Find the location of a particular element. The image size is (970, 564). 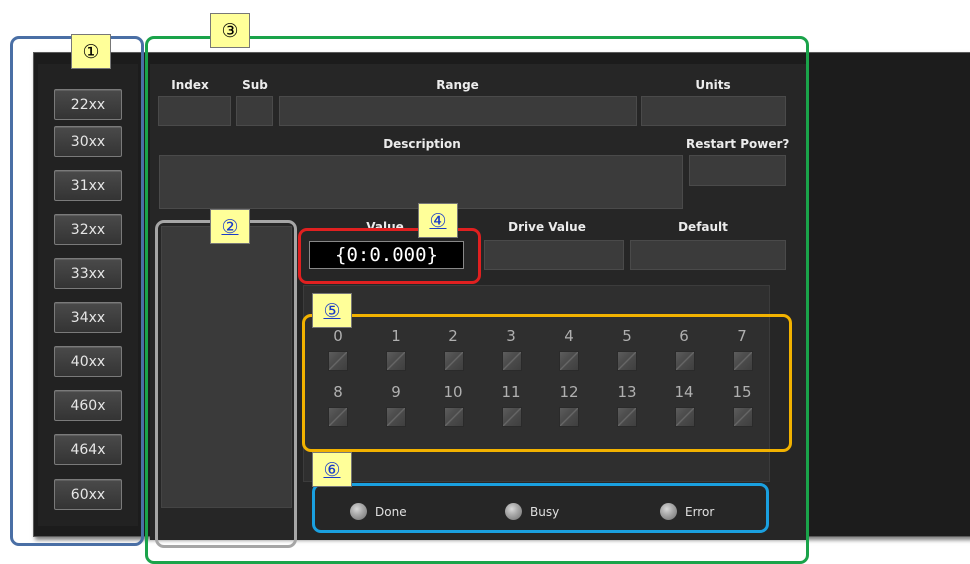

callout-badge-3: ③ is located at coordinates (230, 30).